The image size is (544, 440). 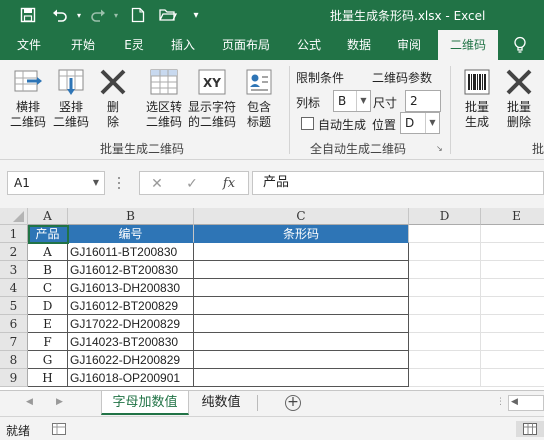 I want to click on code-cell: GJ16013-DH200830, so click(x=131, y=288).